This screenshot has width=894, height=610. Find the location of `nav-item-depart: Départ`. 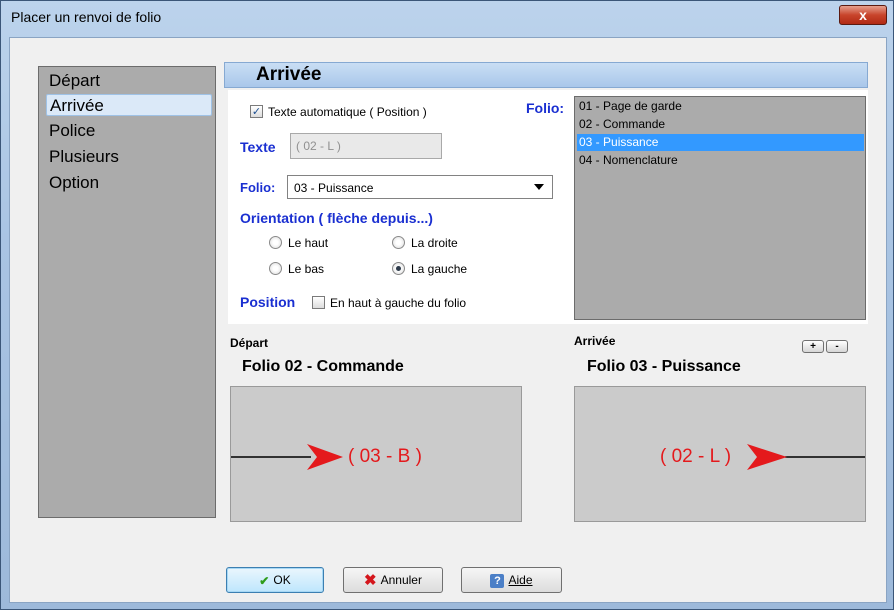

nav-item-depart: Départ is located at coordinates (129, 81).